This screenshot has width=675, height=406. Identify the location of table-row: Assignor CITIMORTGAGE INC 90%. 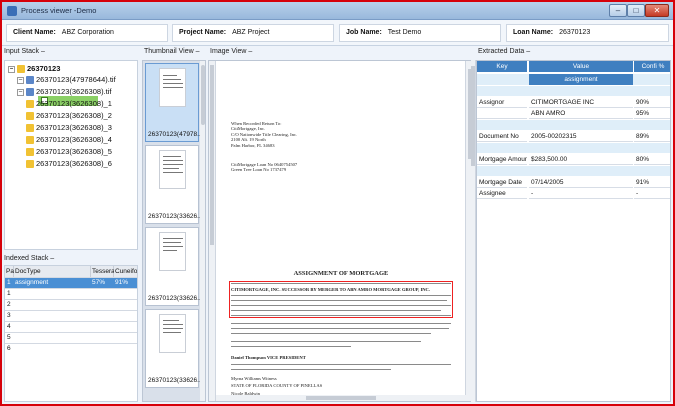
(573, 102).